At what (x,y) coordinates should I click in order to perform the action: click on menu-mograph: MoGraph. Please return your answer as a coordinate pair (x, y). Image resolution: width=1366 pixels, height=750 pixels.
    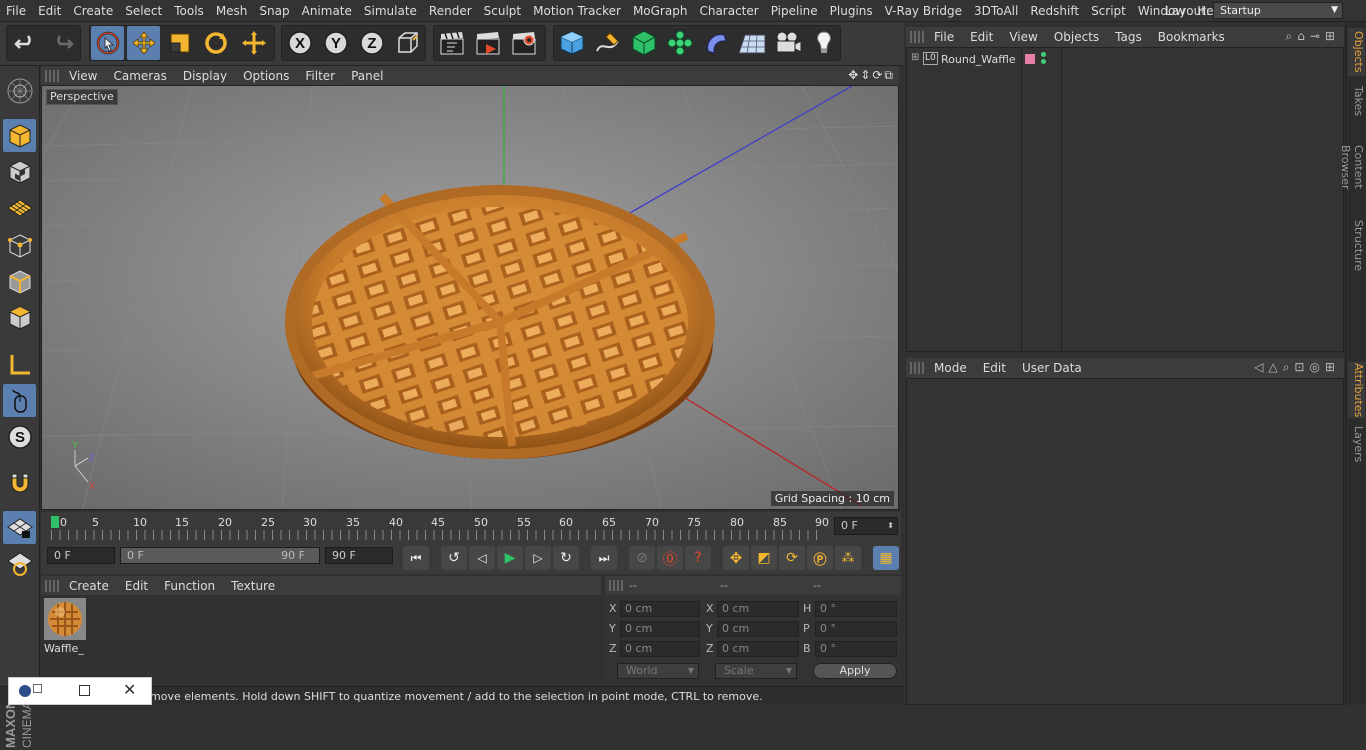
    Looking at the image, I should click on (660, 11).